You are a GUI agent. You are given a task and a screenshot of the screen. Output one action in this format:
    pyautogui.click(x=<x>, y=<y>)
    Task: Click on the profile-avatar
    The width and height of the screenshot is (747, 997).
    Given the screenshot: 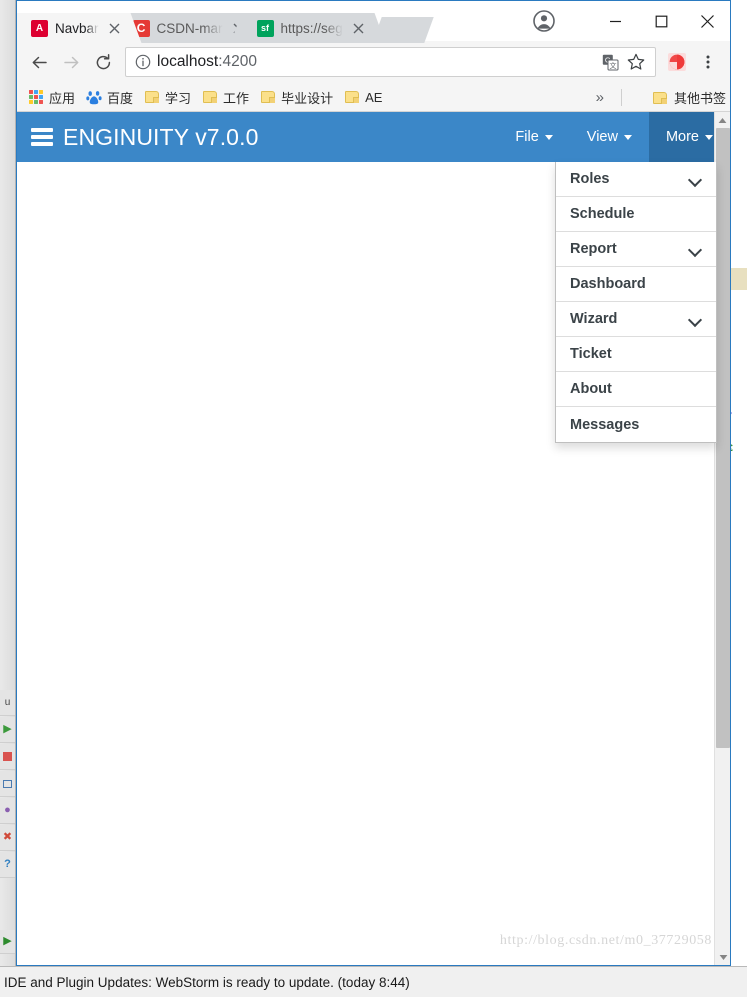 What is the action you would take?
    pyautogui.click(x=544, y=21)
    